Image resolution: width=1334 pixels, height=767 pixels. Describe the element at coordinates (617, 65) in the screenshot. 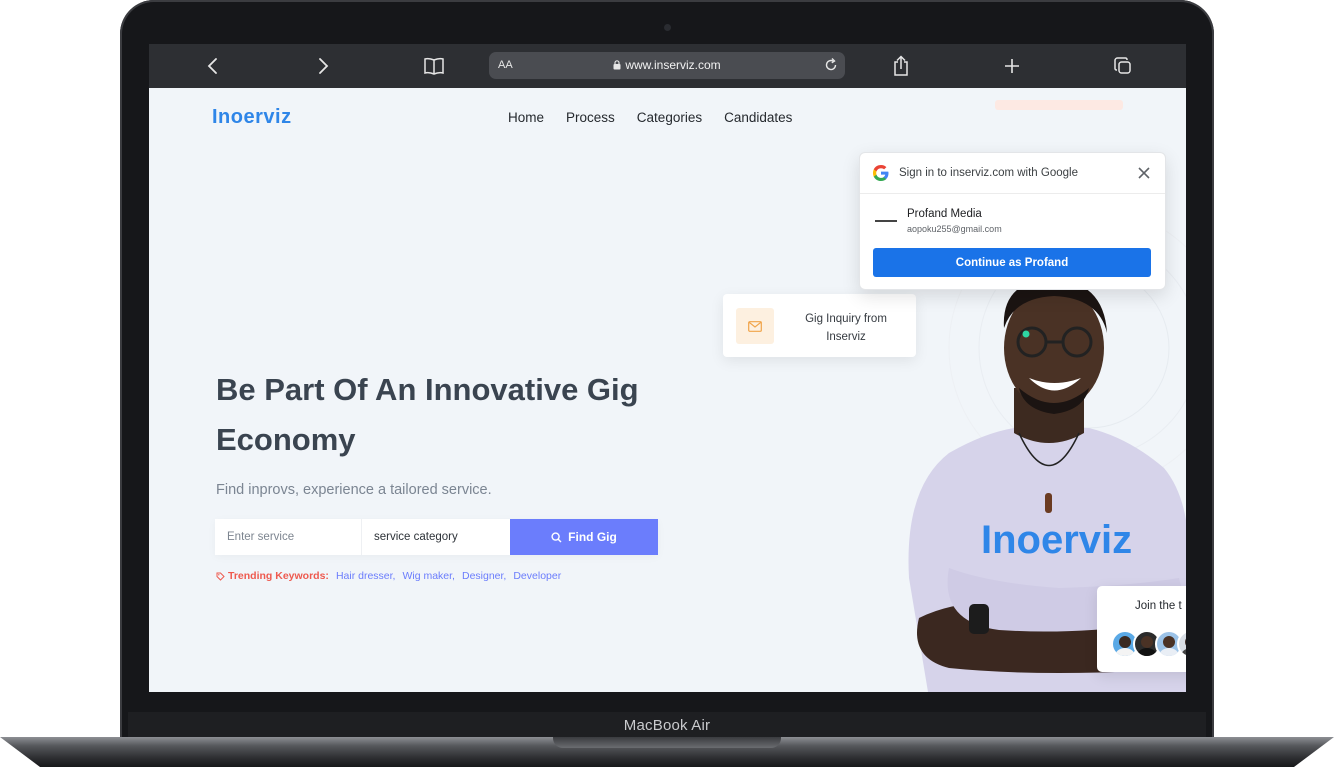

I see `lock-icon` at that location.